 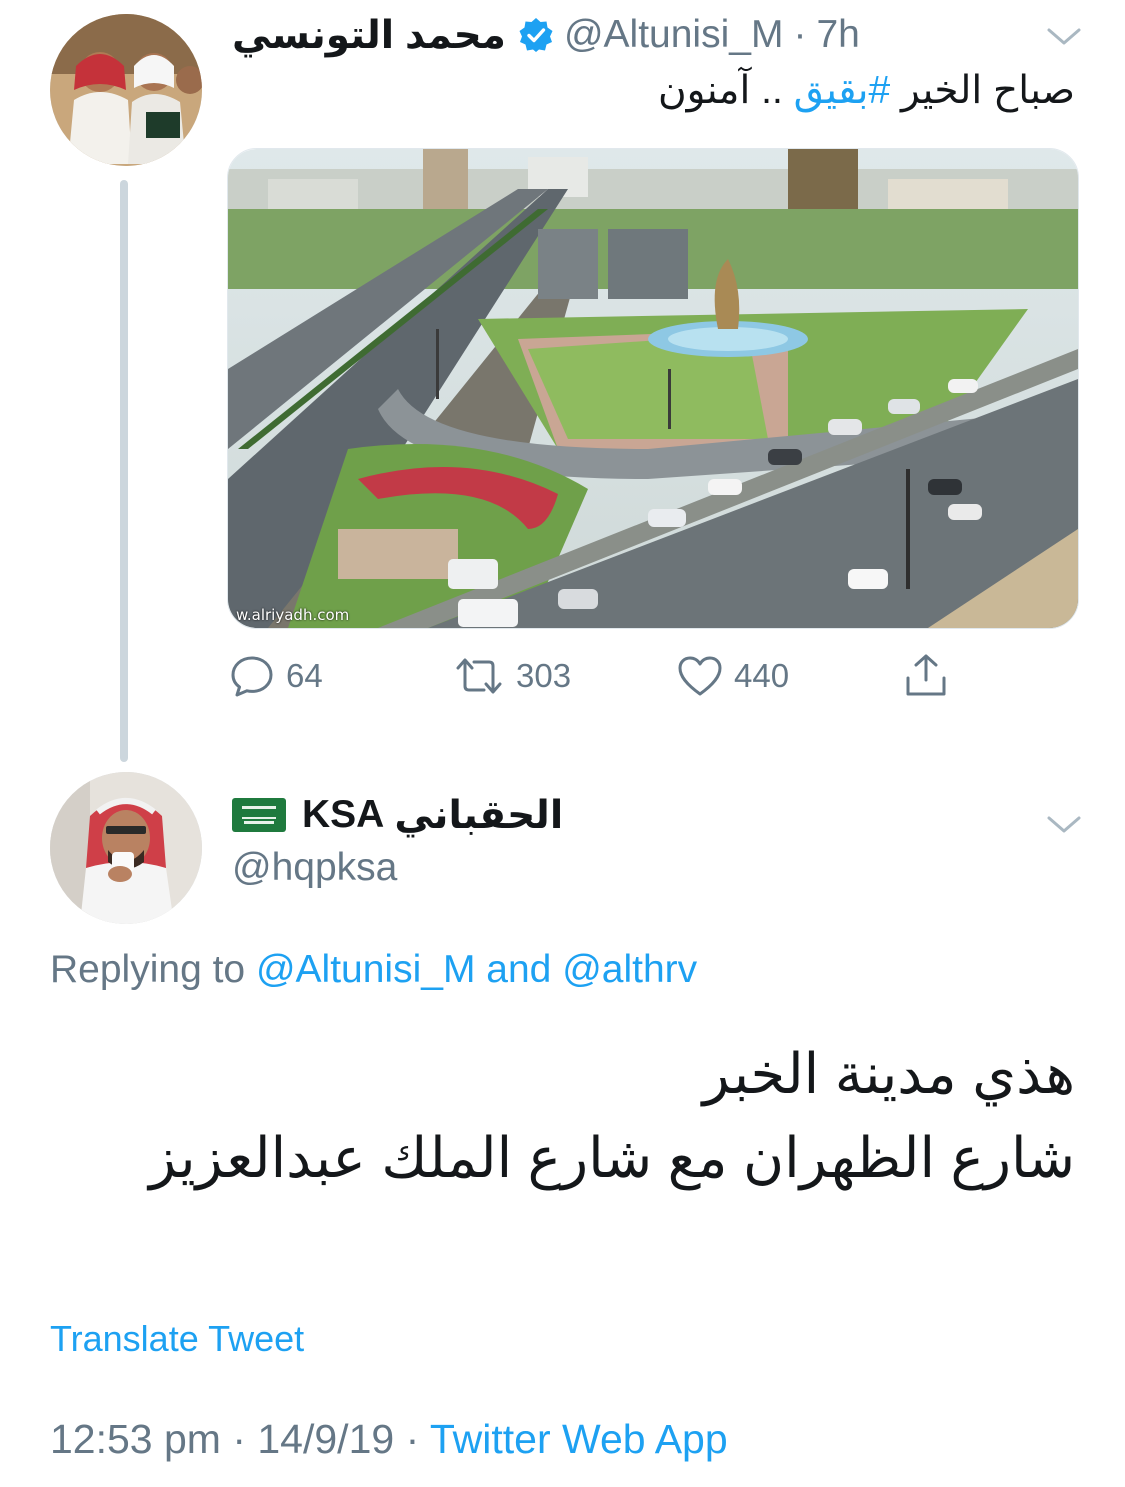 I want to click on reply-count: 64, so click(x=304, y=675).